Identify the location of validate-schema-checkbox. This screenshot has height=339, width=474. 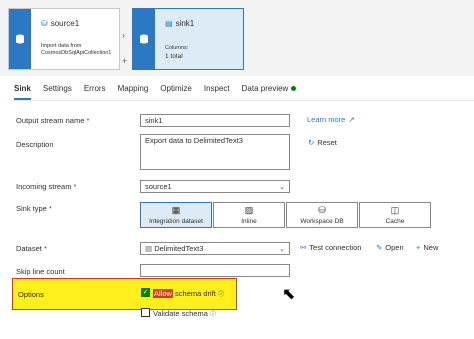
(145, 312).